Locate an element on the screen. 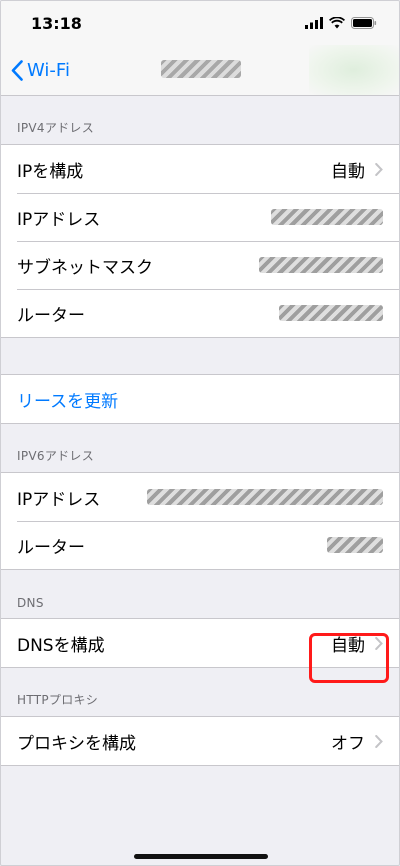 Image resolution: width=400 pixels, height=866 pixels. back-button: Wi-Fi is located at coordinates (35, 70).